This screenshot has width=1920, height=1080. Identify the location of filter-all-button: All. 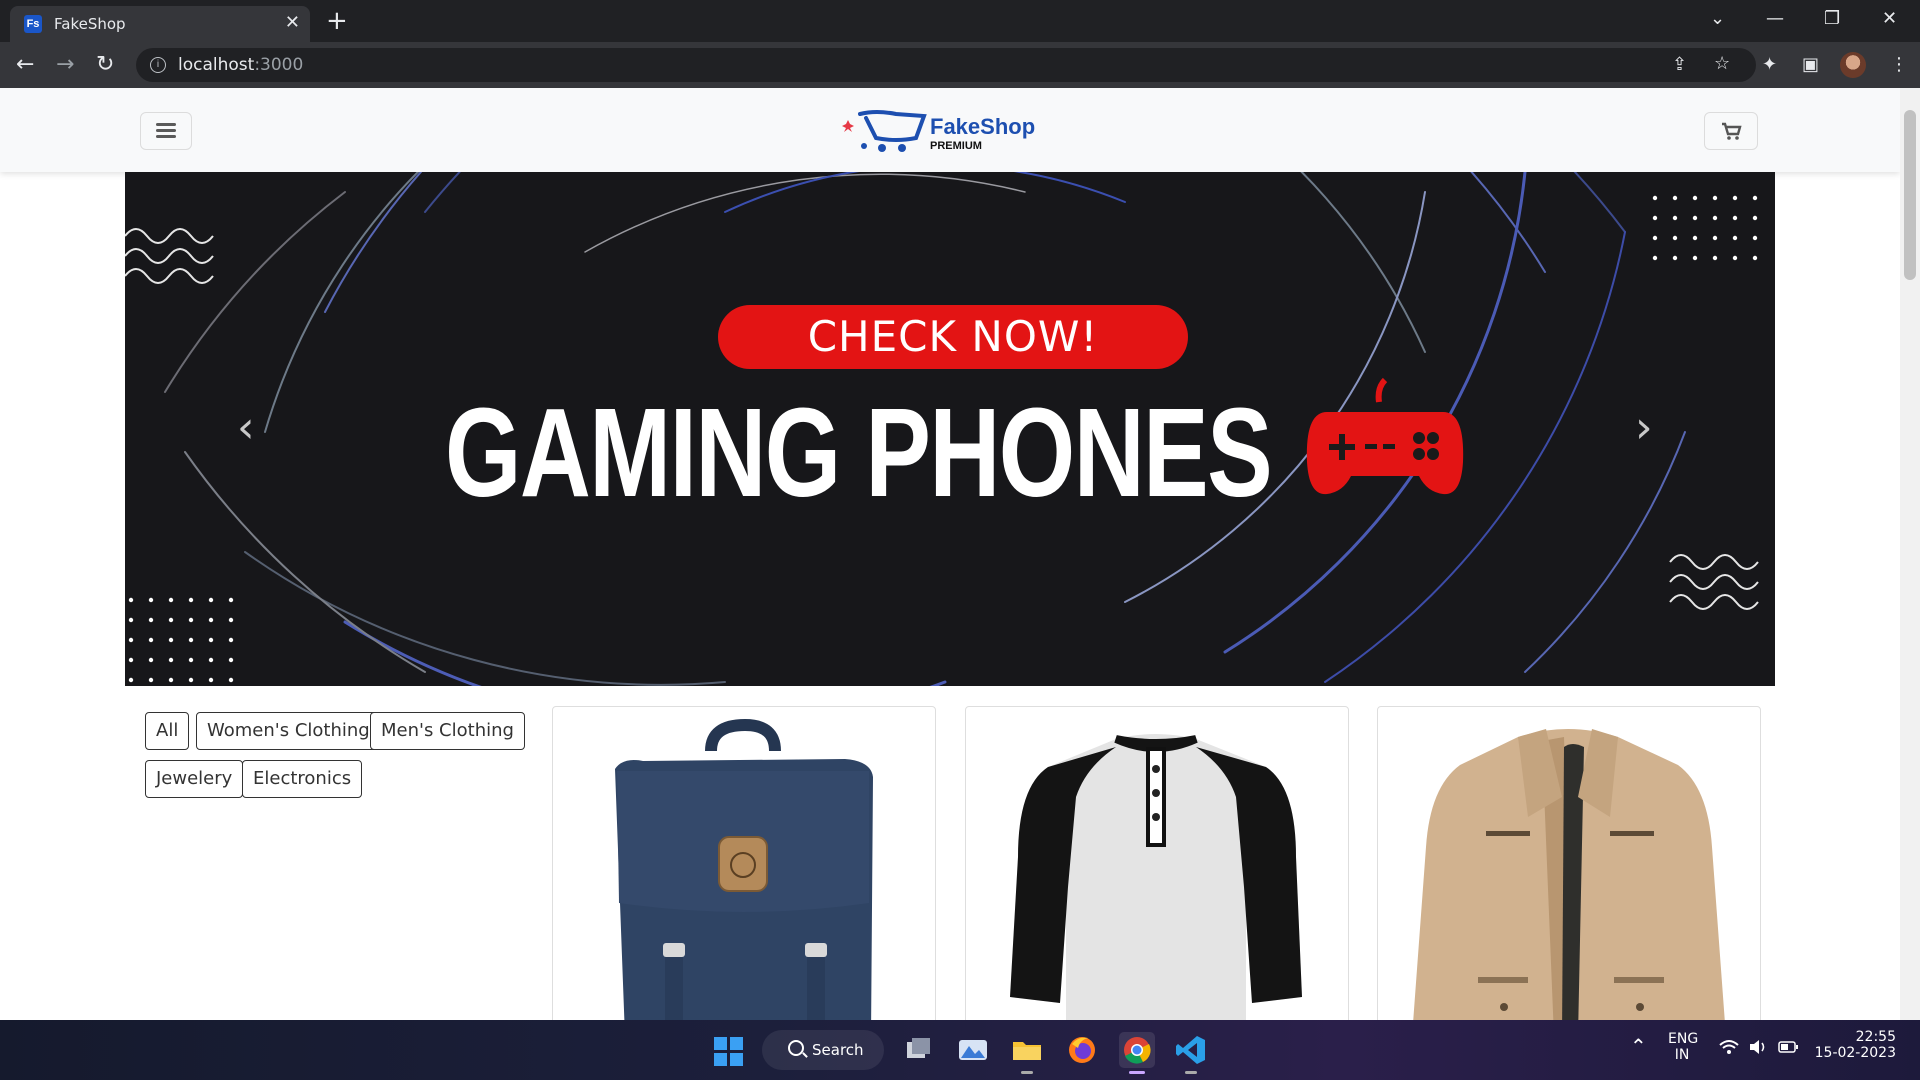
(167, 731).